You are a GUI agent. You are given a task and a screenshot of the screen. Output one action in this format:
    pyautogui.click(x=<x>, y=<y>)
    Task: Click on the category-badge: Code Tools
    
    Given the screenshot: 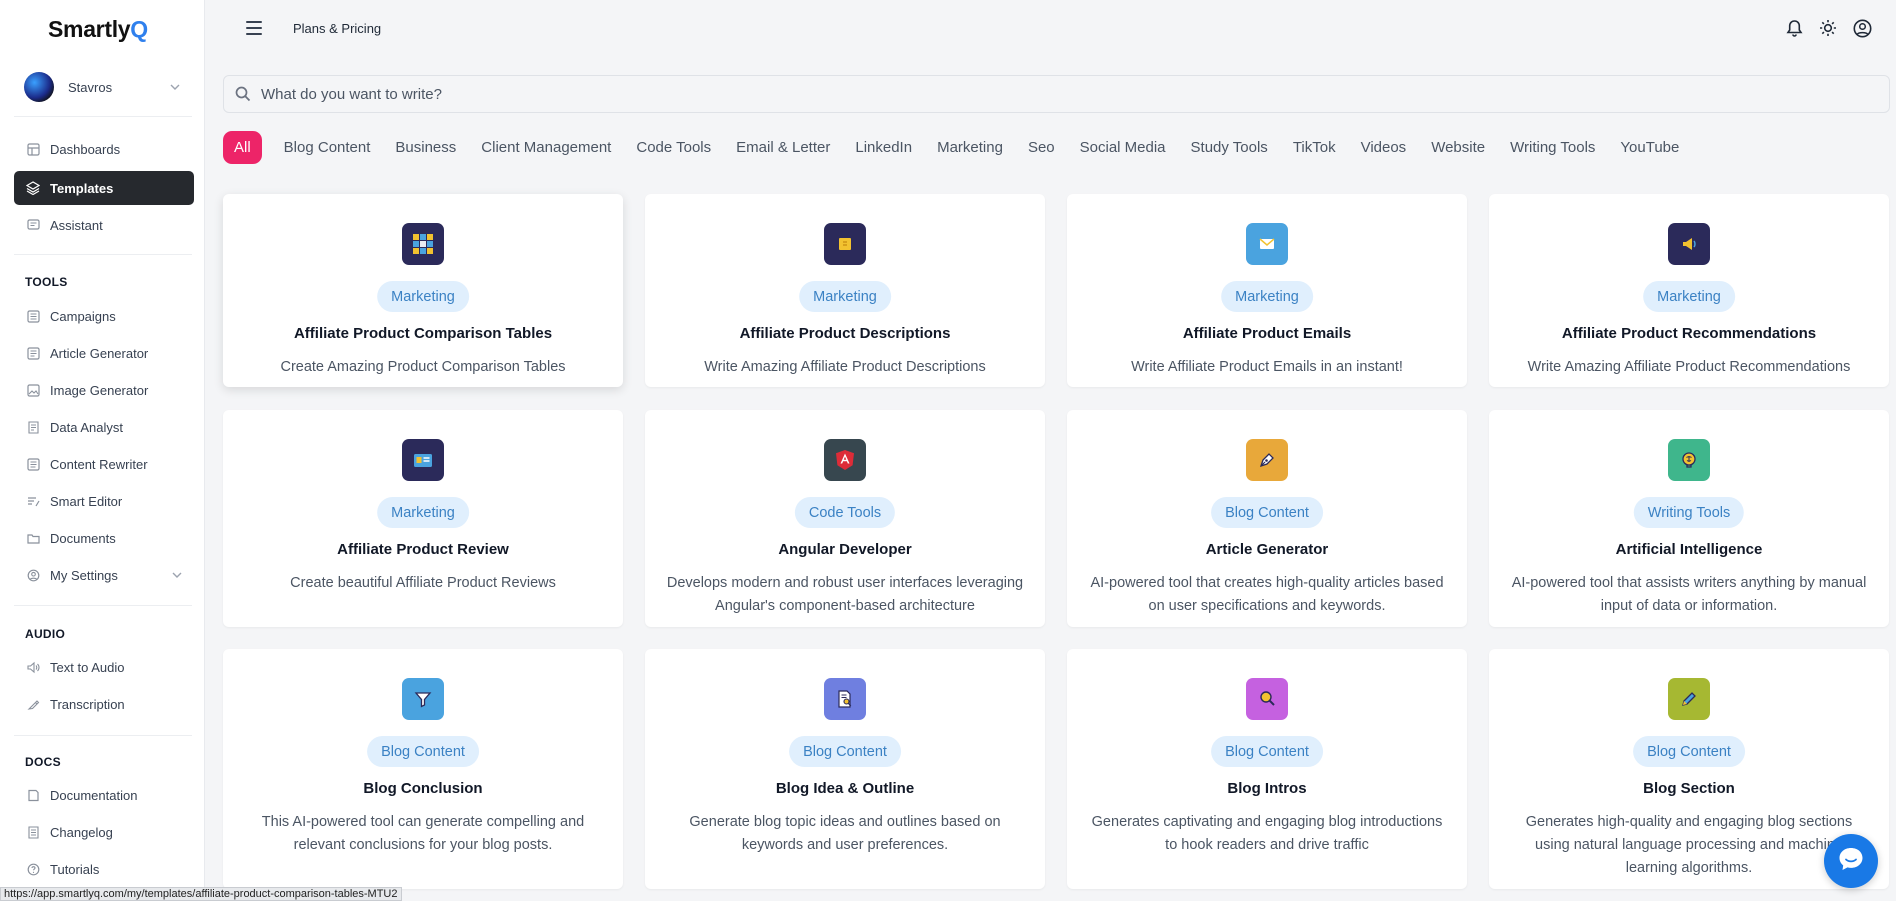 What is the action you would take?
    pyautogui.click(x=845, y=512)
    